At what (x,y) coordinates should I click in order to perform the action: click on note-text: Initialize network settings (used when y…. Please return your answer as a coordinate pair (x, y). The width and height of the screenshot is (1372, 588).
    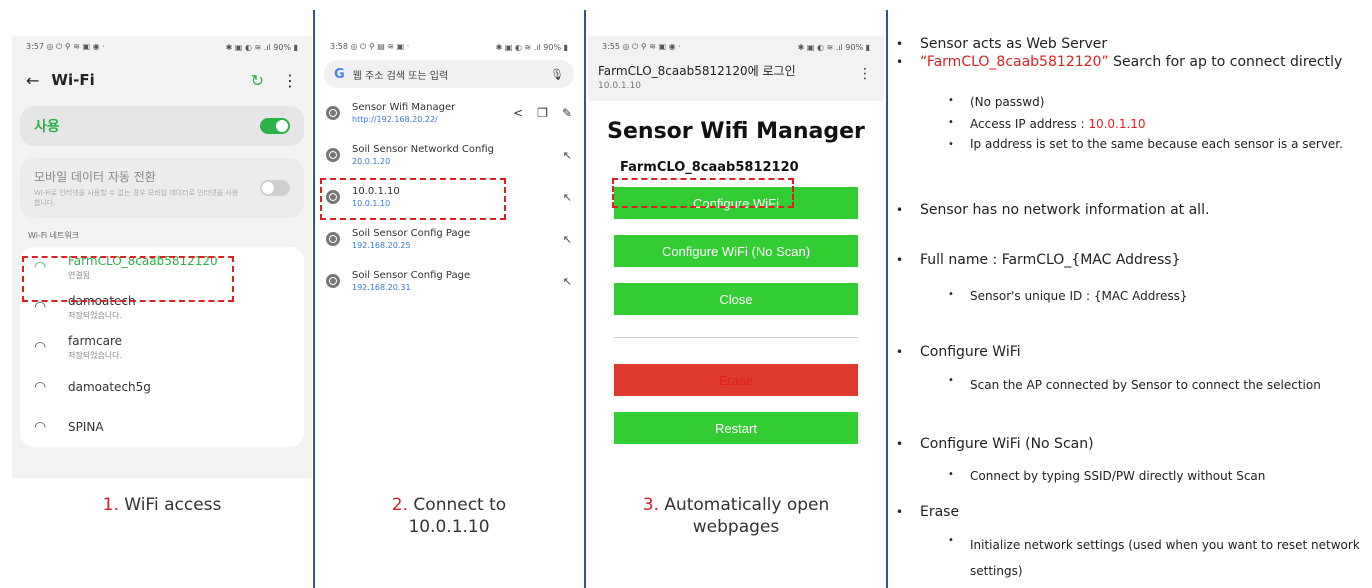
    Looking at the image, I should click on (1165, 558).